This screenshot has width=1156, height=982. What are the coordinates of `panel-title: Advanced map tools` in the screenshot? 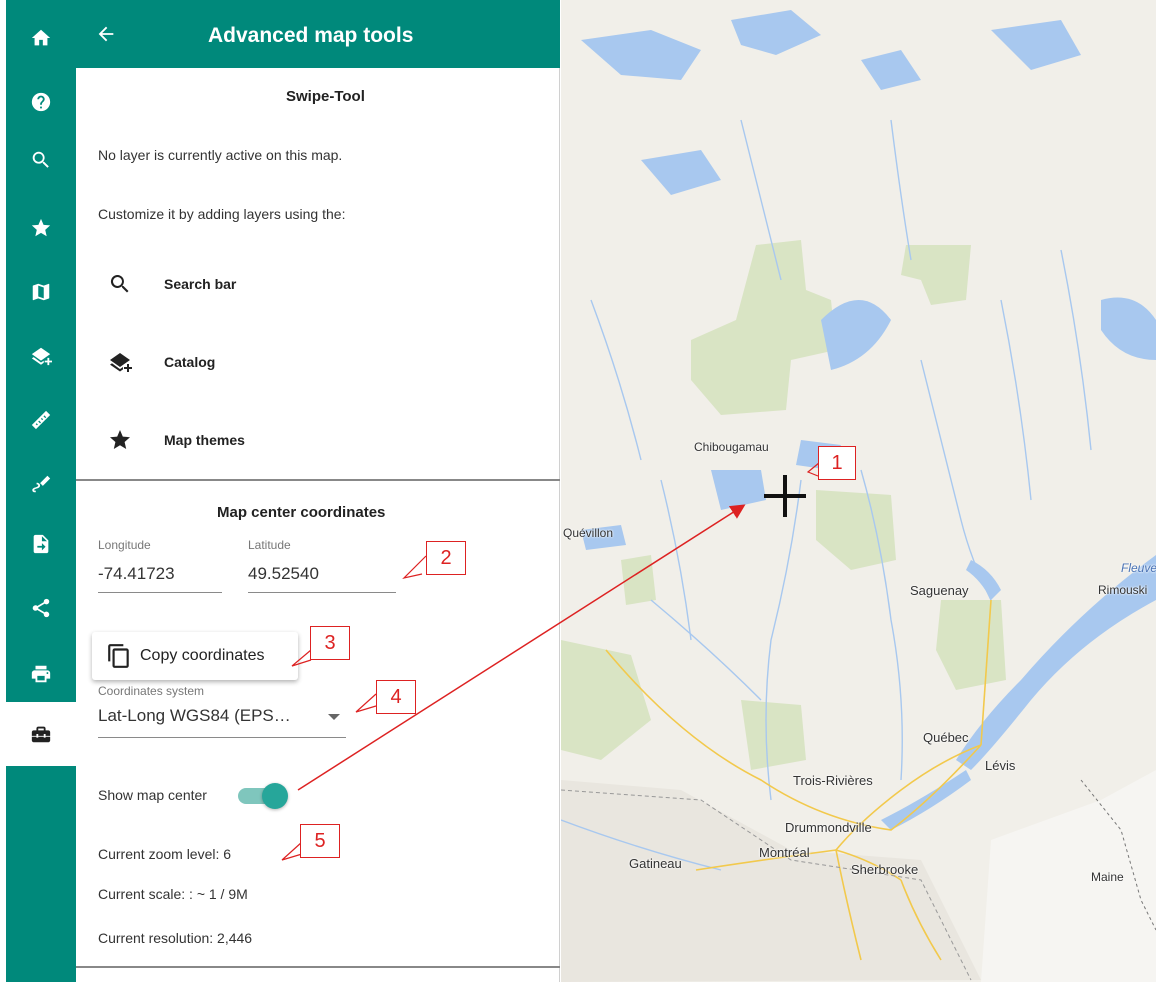 It's located at (311, 35).